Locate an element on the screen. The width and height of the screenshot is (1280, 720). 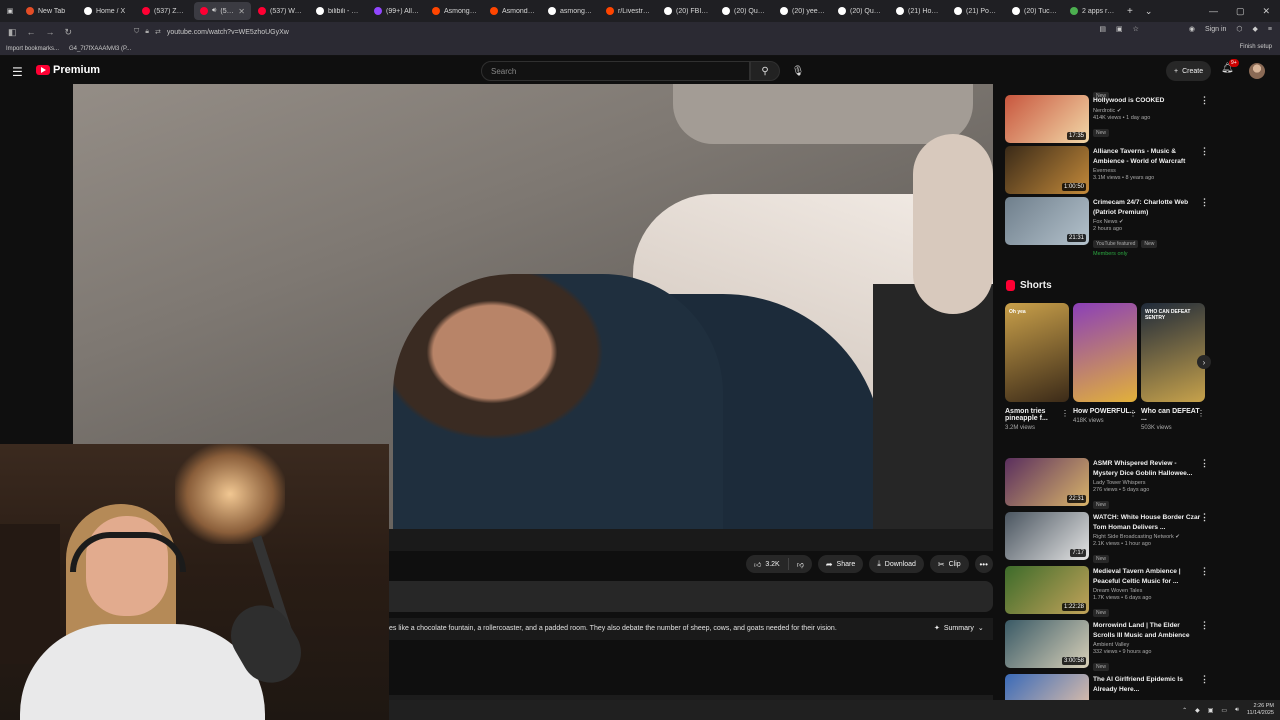
system-clock: 2:26 PM 11/14/2025 is located at coordinates (1260, 710).